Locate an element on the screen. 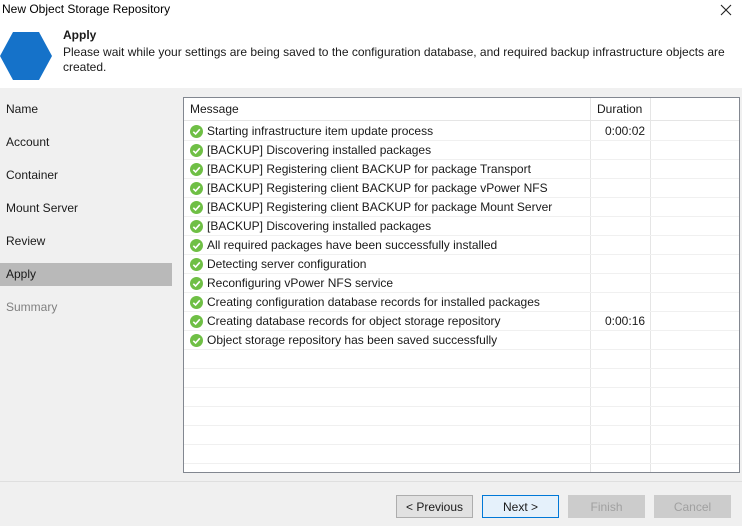 This screenshot has height=526, width=742. column-header-message: Message is located at coordinates (387, 109).